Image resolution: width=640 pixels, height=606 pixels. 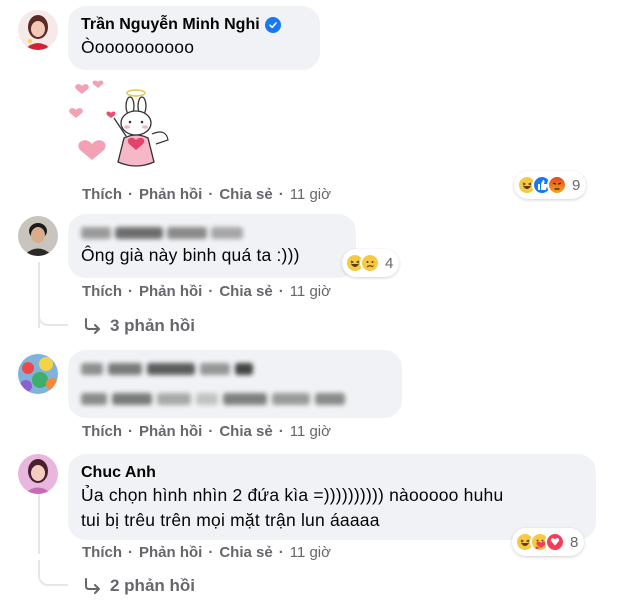 I want to click on replies-count: 2 phản hồi, so click(x=152, y=586).